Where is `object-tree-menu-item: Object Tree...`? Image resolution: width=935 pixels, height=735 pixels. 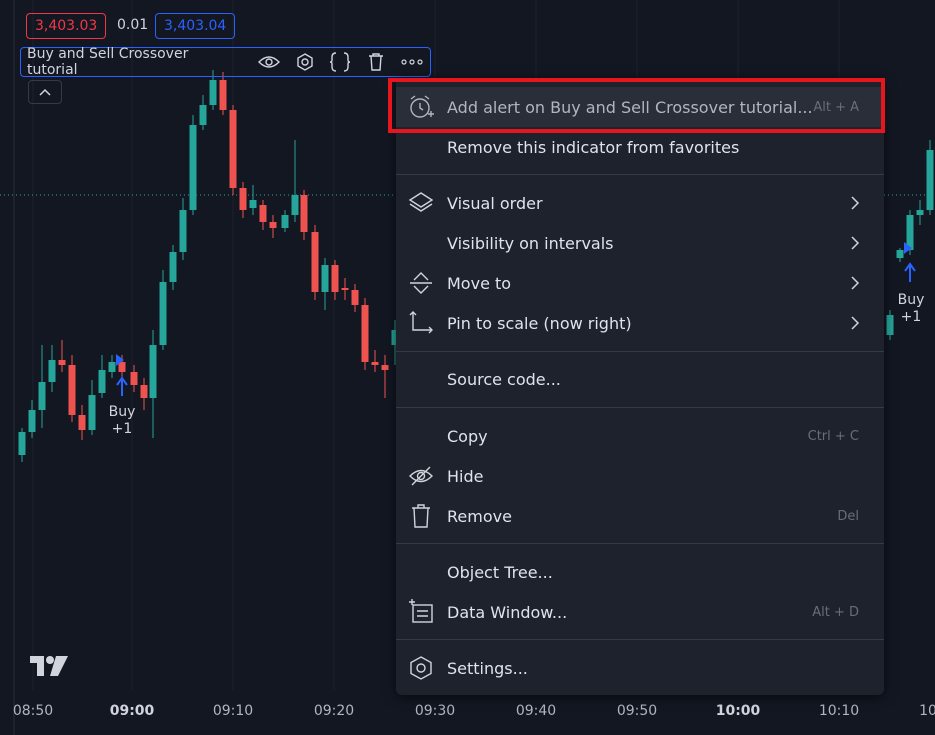
object-tree-menu-item: Object Tree... is located at coordinates (640, 572).